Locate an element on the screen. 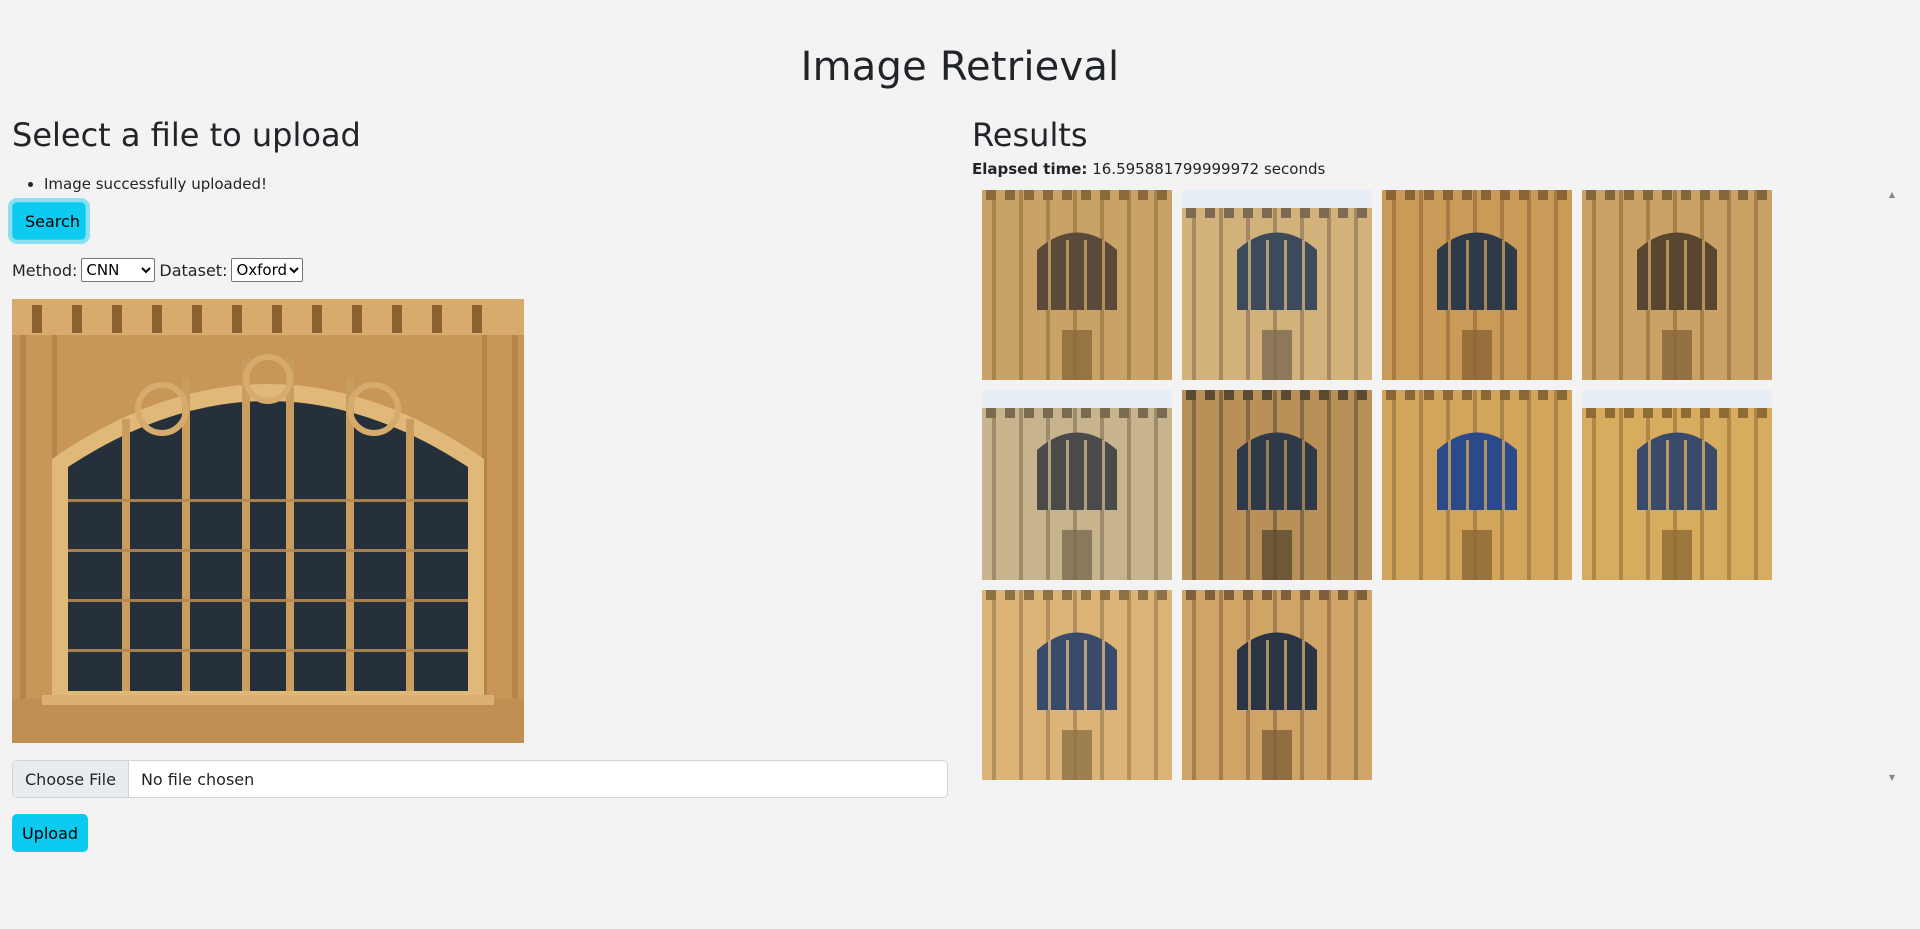  elapsed-value: 16.595881799999972 seconds is located at coordinates (1209, 169).